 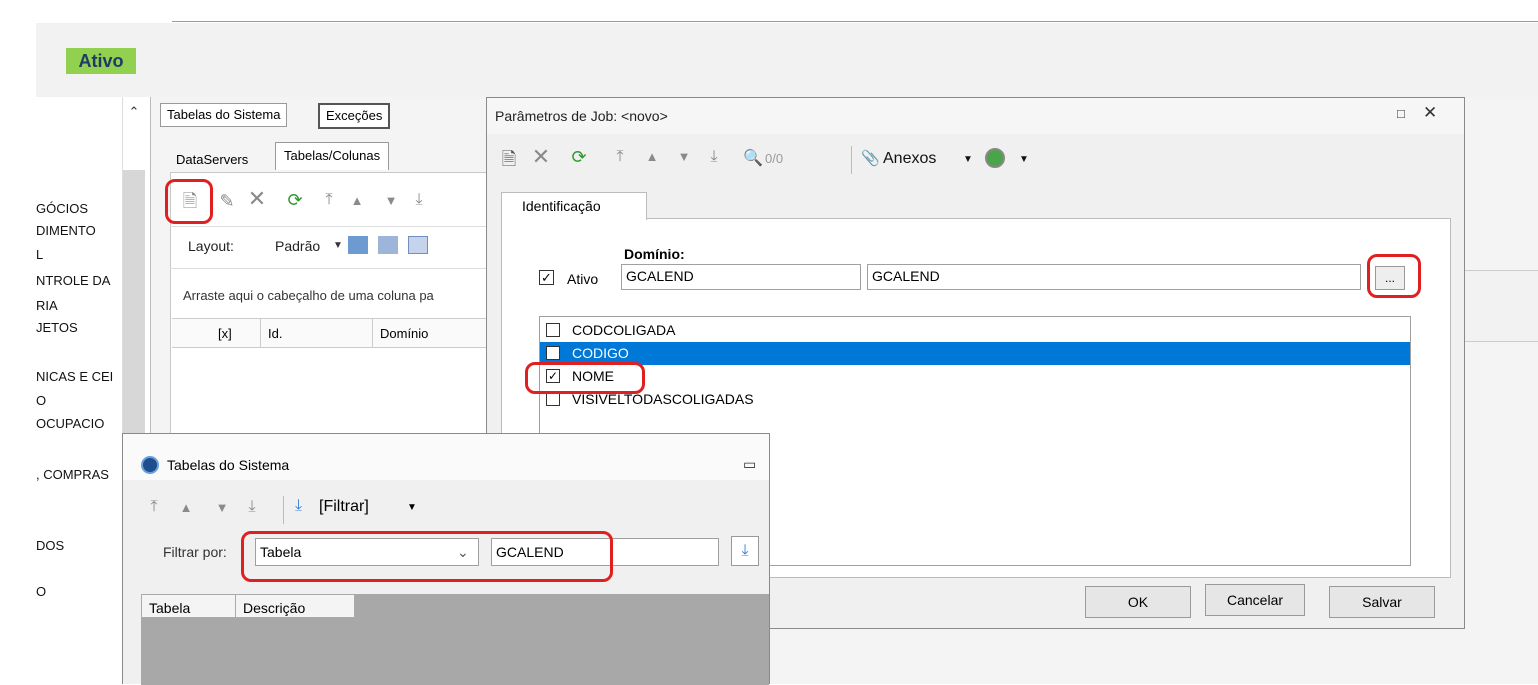 What do you see at coordinates (298, 506) in the screenshot?
I see `filter-icon: ⤓` at bounding box center [298, 506].